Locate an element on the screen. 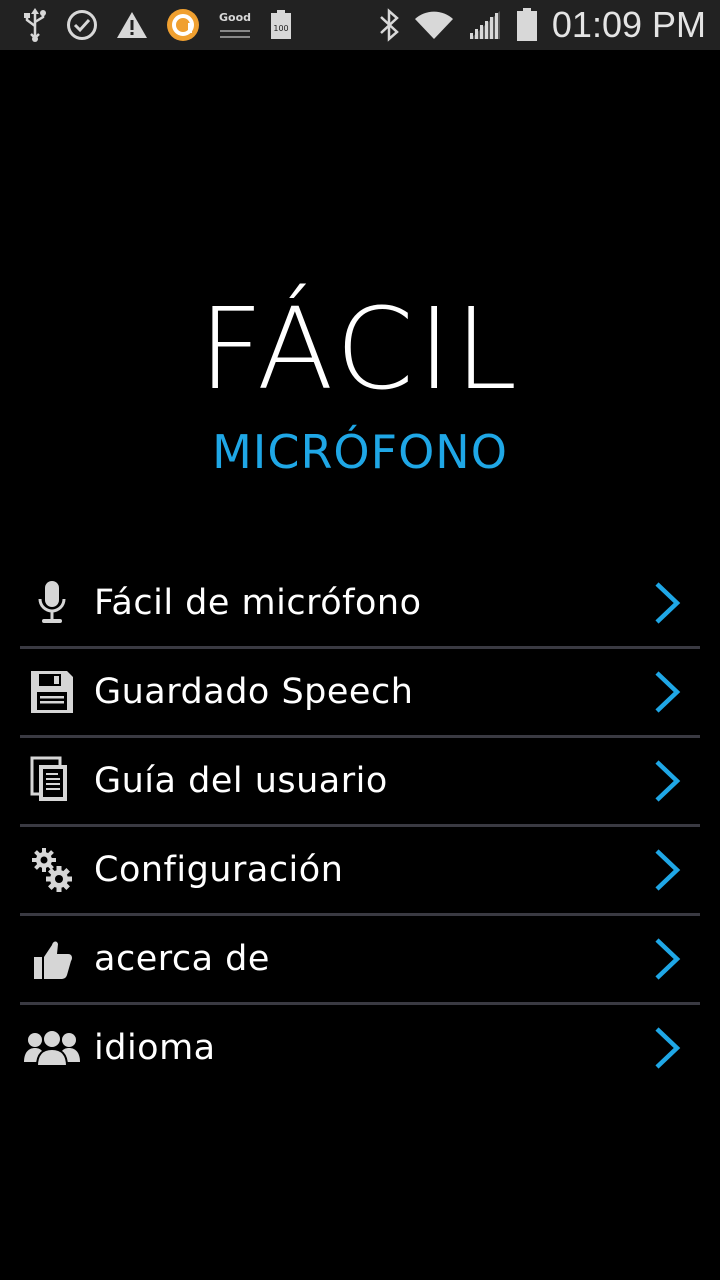 Image resolution: width=720 pixels, height=1280 pixels. menu-item-label: Configuración is located at coordinates (219, 870).